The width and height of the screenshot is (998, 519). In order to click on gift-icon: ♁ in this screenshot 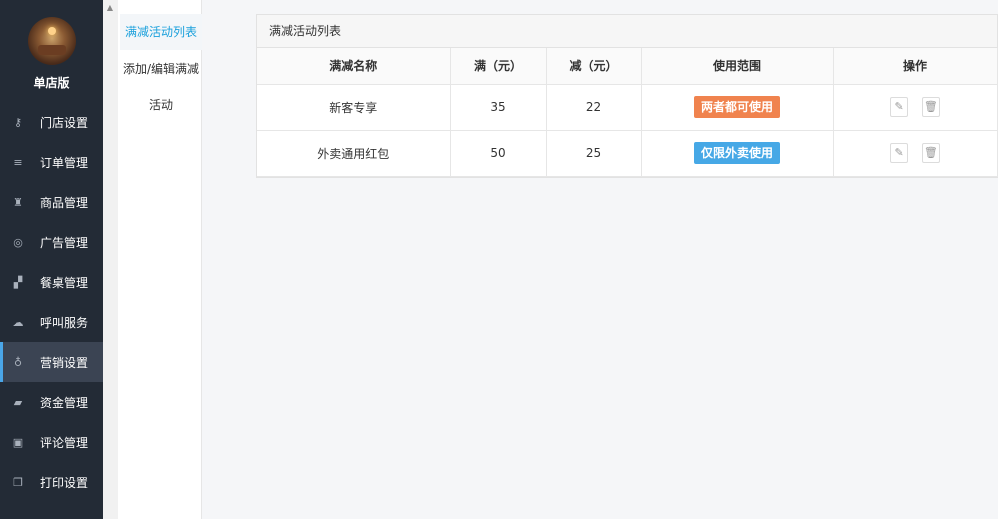, I will do `click(18, 362)`.